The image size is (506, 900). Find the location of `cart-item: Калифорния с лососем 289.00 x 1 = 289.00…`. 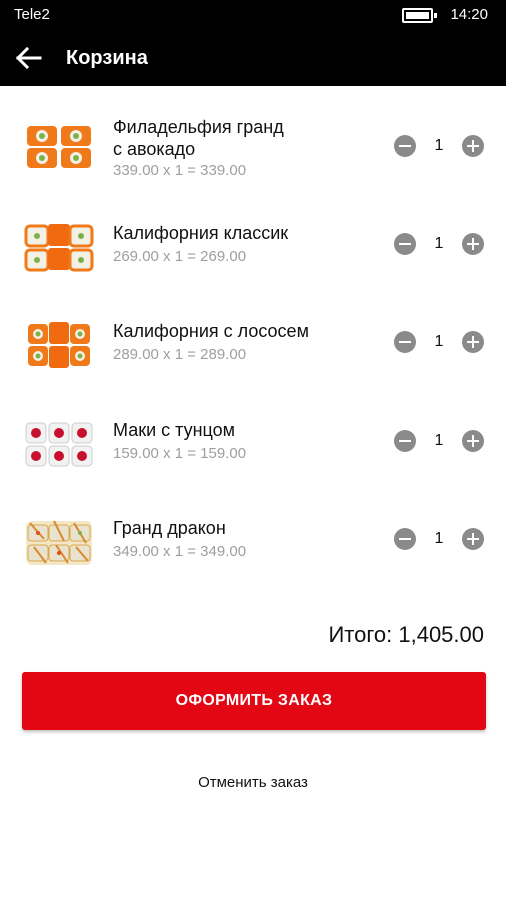

cart-item: Калифорния с лососем 289.00 x 1 = 289.00… is located at coordinates (253, 369).